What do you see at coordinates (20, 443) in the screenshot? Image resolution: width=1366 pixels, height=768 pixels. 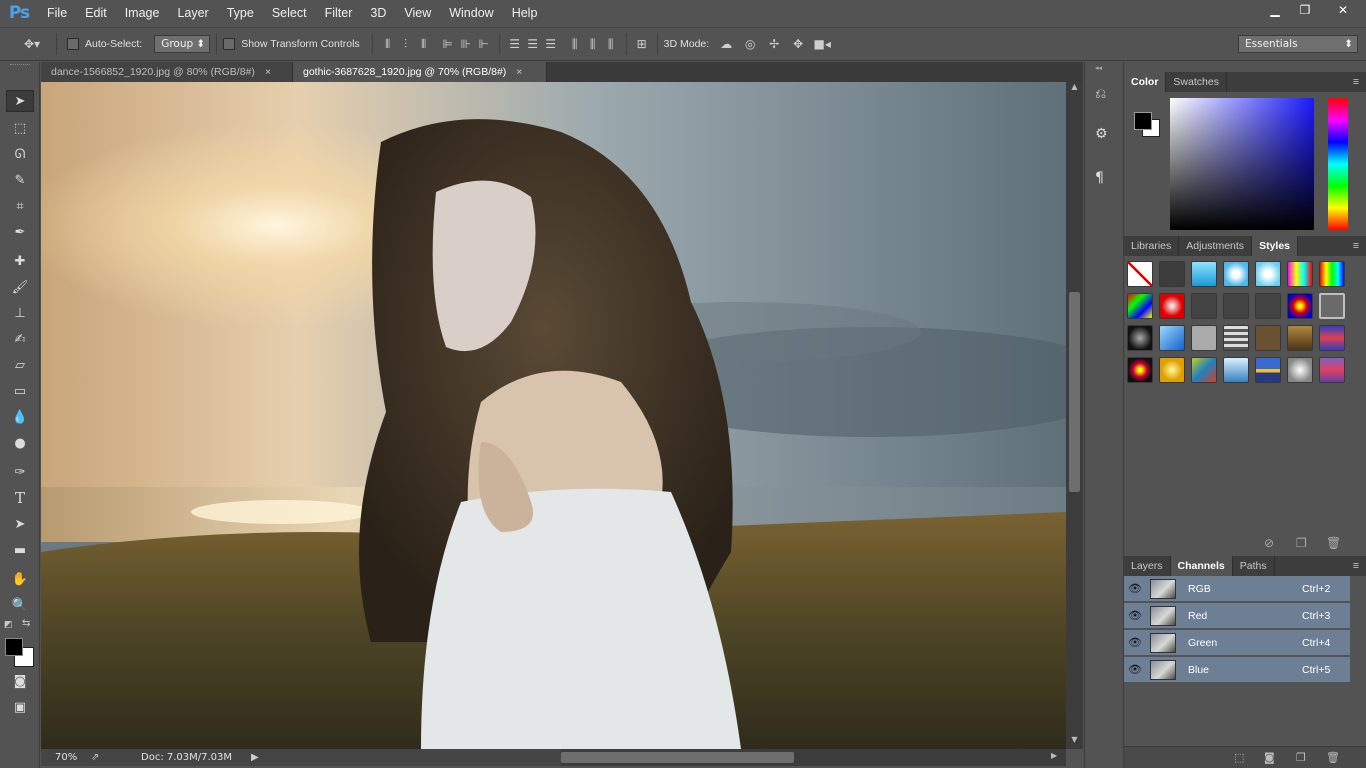 I see `dodge-tool-icon: ●` at bounding box center [20, 443].